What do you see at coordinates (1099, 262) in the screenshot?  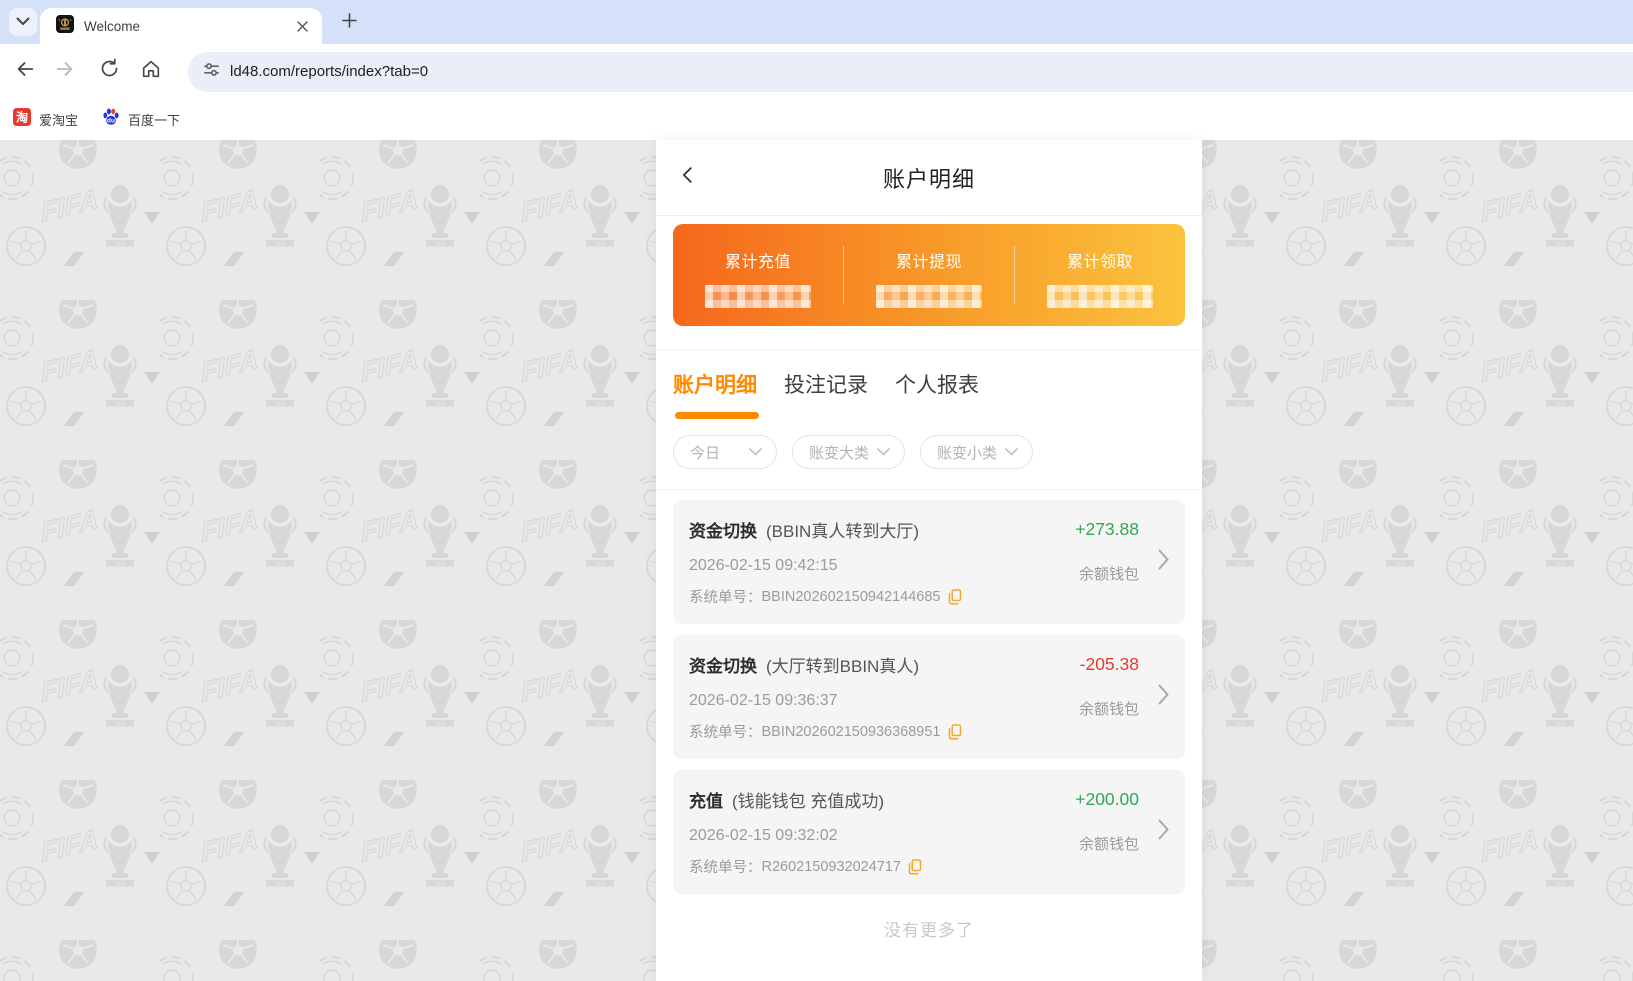 I see `summary-label: 累计领取` at bounding box center [1099, 262].